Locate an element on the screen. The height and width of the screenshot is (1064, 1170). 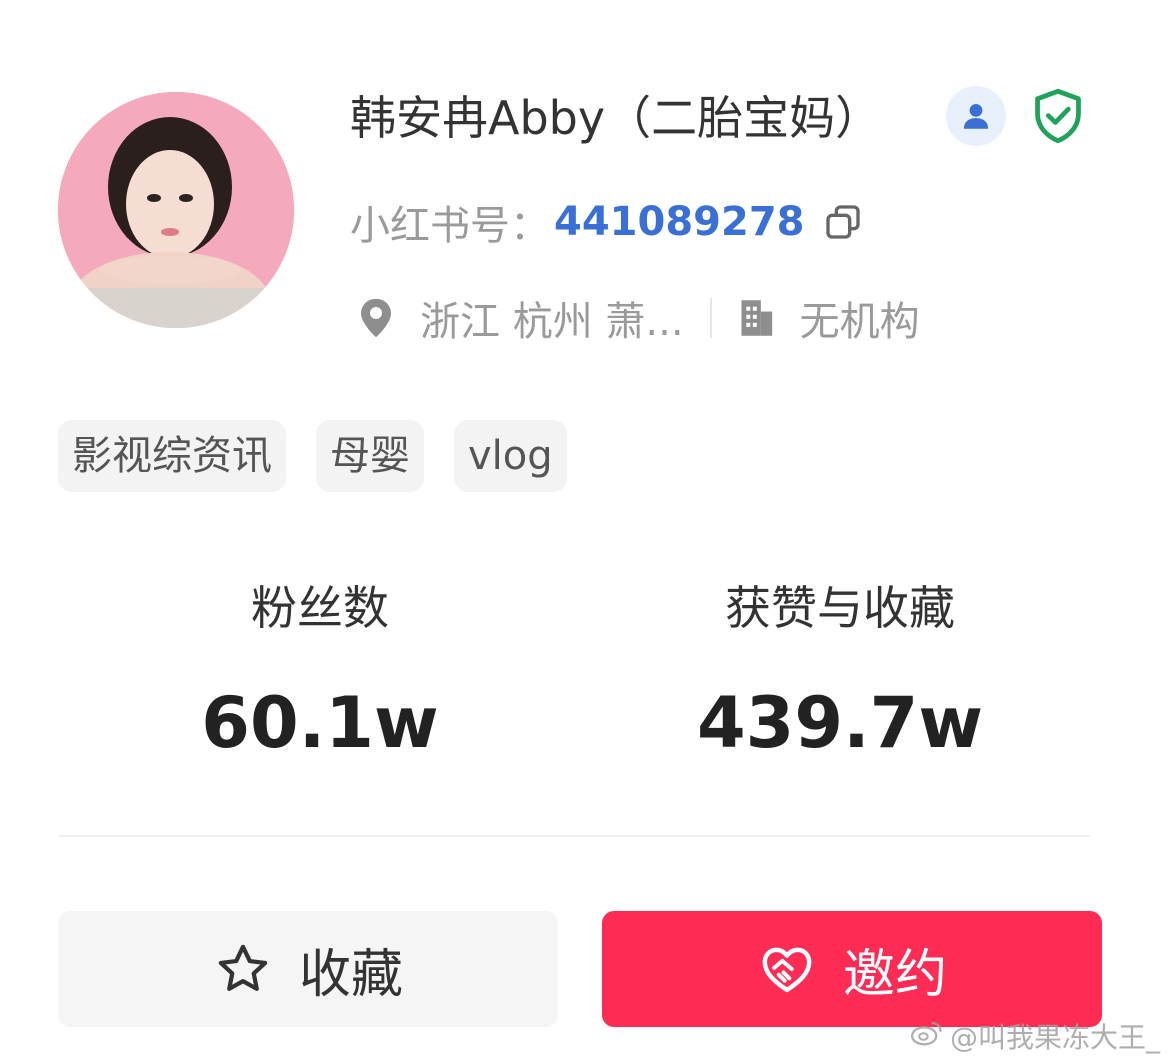
fans-label: 粉丝数 is located at coordinates (320, 608).